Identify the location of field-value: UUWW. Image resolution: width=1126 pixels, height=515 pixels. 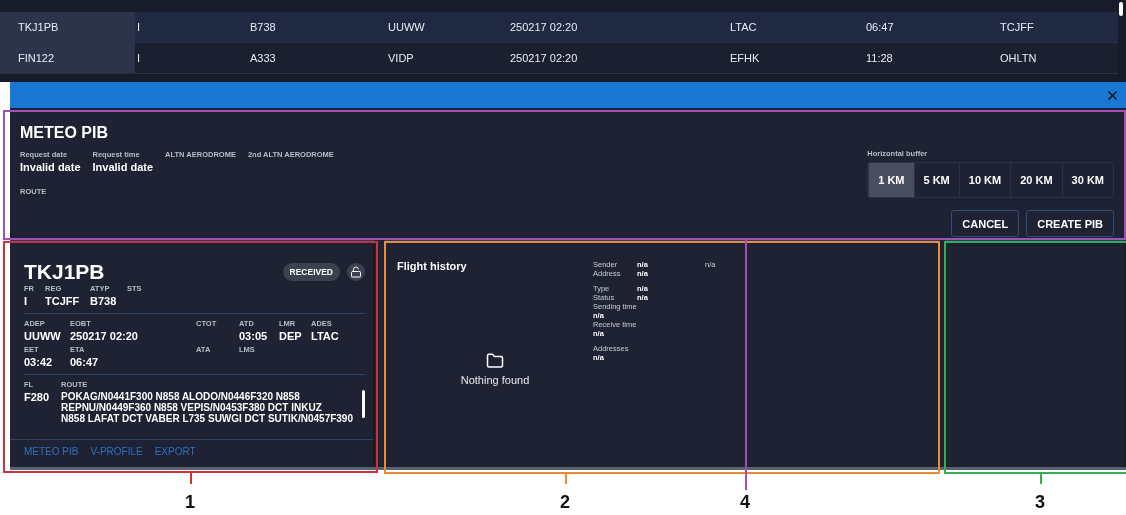
(43, 336).